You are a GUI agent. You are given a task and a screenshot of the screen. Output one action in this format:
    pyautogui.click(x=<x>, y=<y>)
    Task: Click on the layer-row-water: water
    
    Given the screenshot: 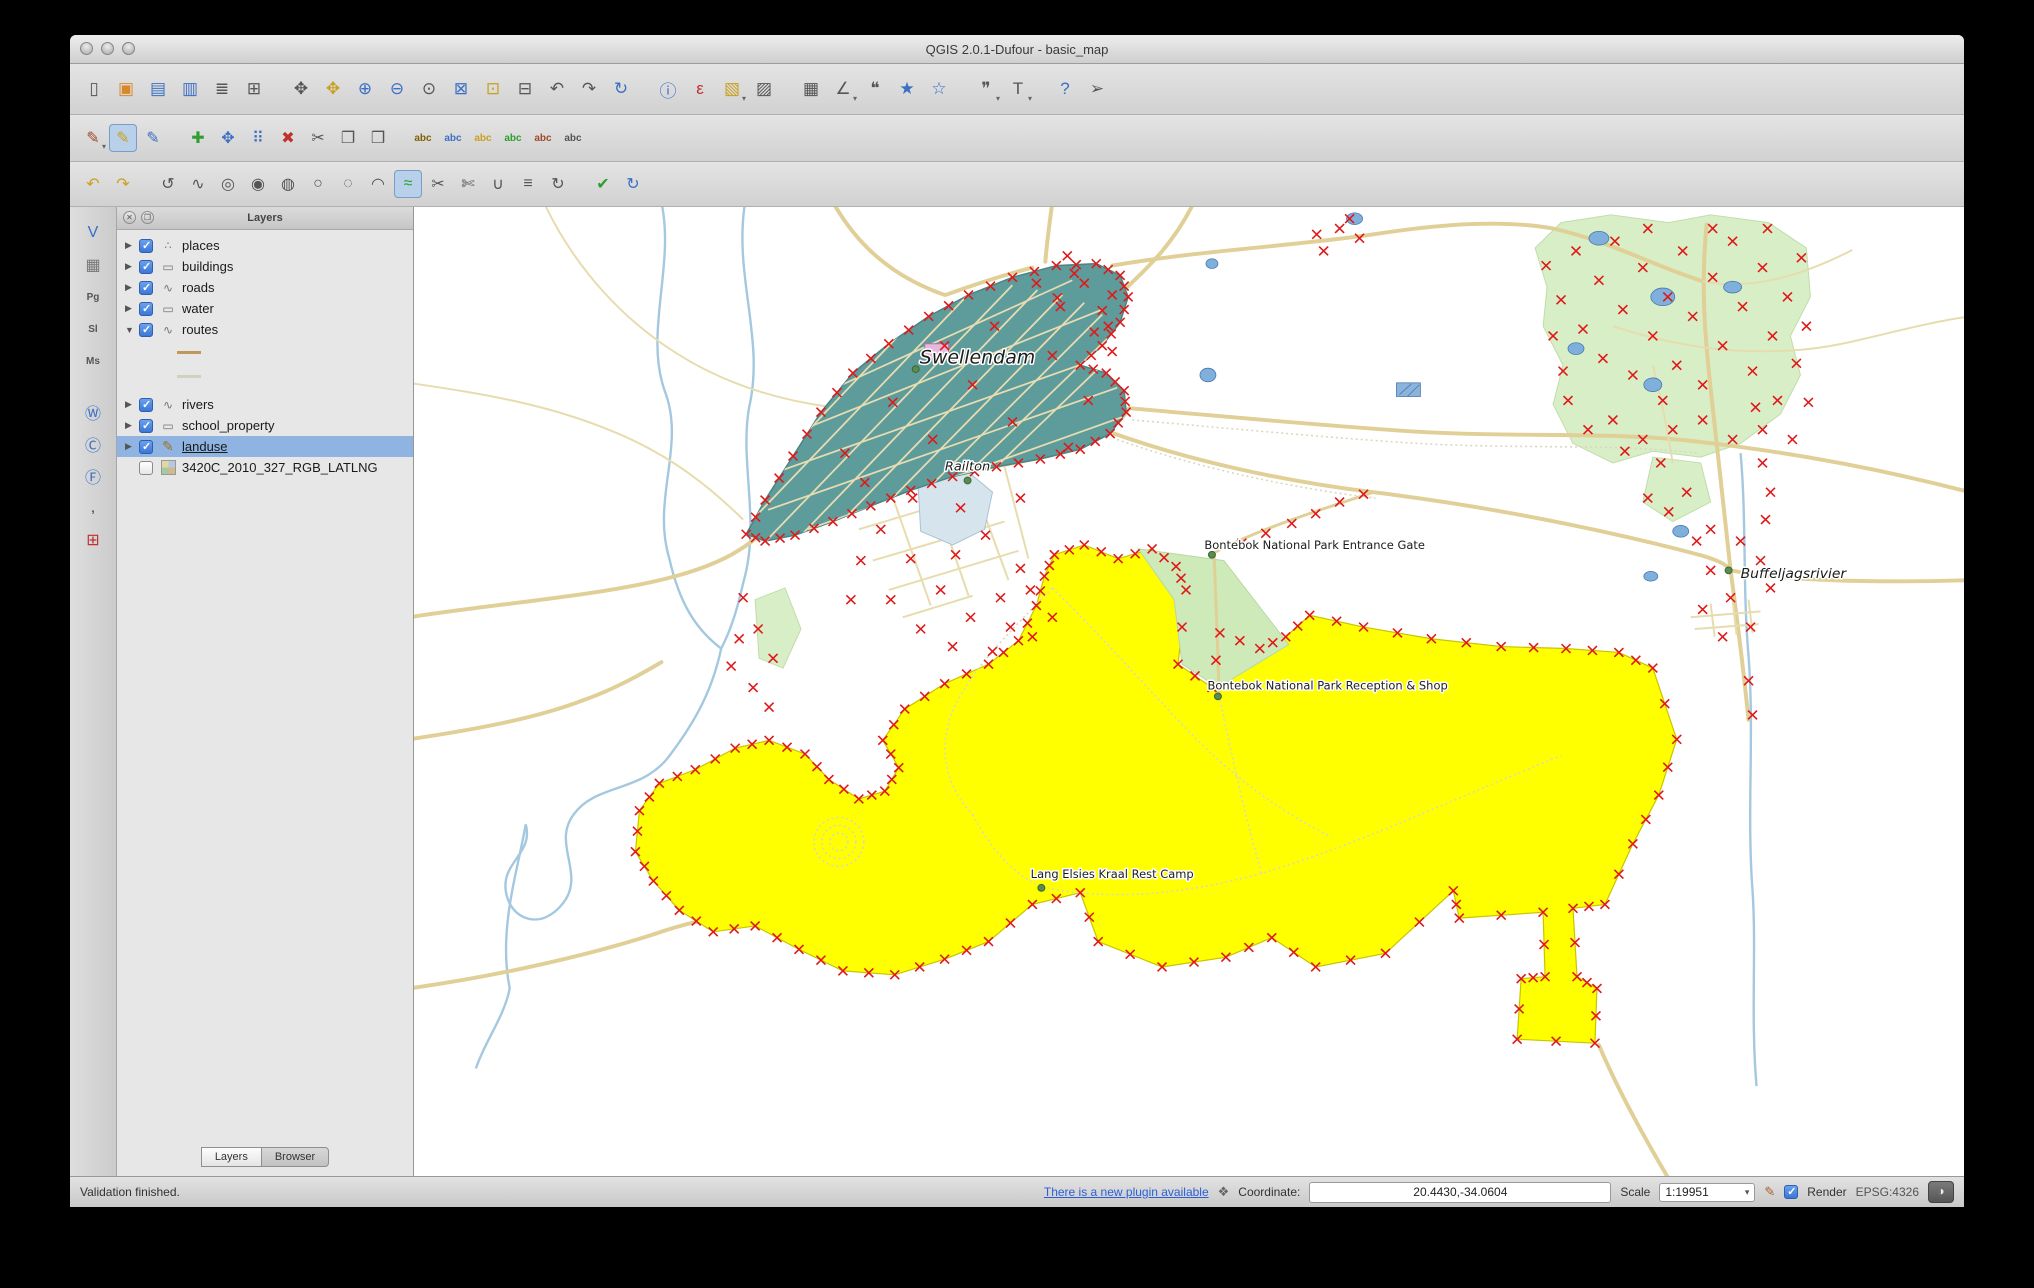 What is the action you would take?
    pyautogui.click(x=265, y=308)
    